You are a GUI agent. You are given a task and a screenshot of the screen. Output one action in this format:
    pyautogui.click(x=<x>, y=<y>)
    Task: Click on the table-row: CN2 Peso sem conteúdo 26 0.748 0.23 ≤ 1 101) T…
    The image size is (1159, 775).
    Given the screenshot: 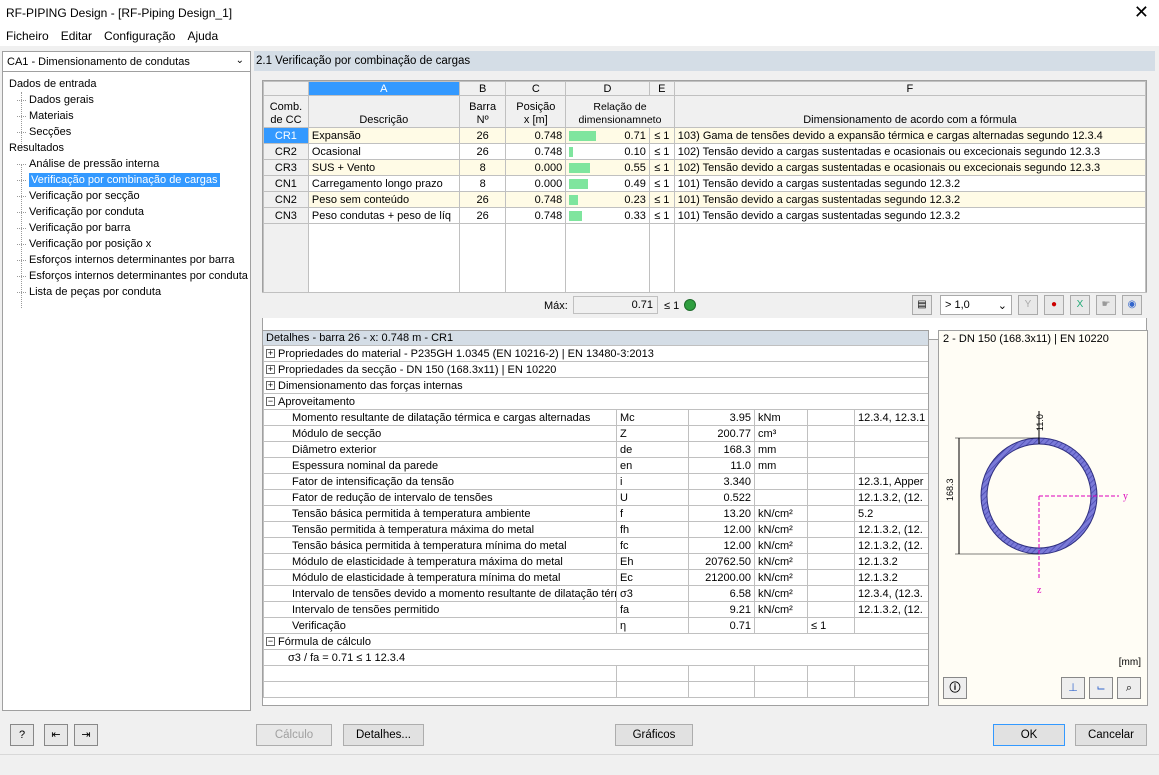 What is the action you would take?
    pyautogui.click(x=704, y=199)
    